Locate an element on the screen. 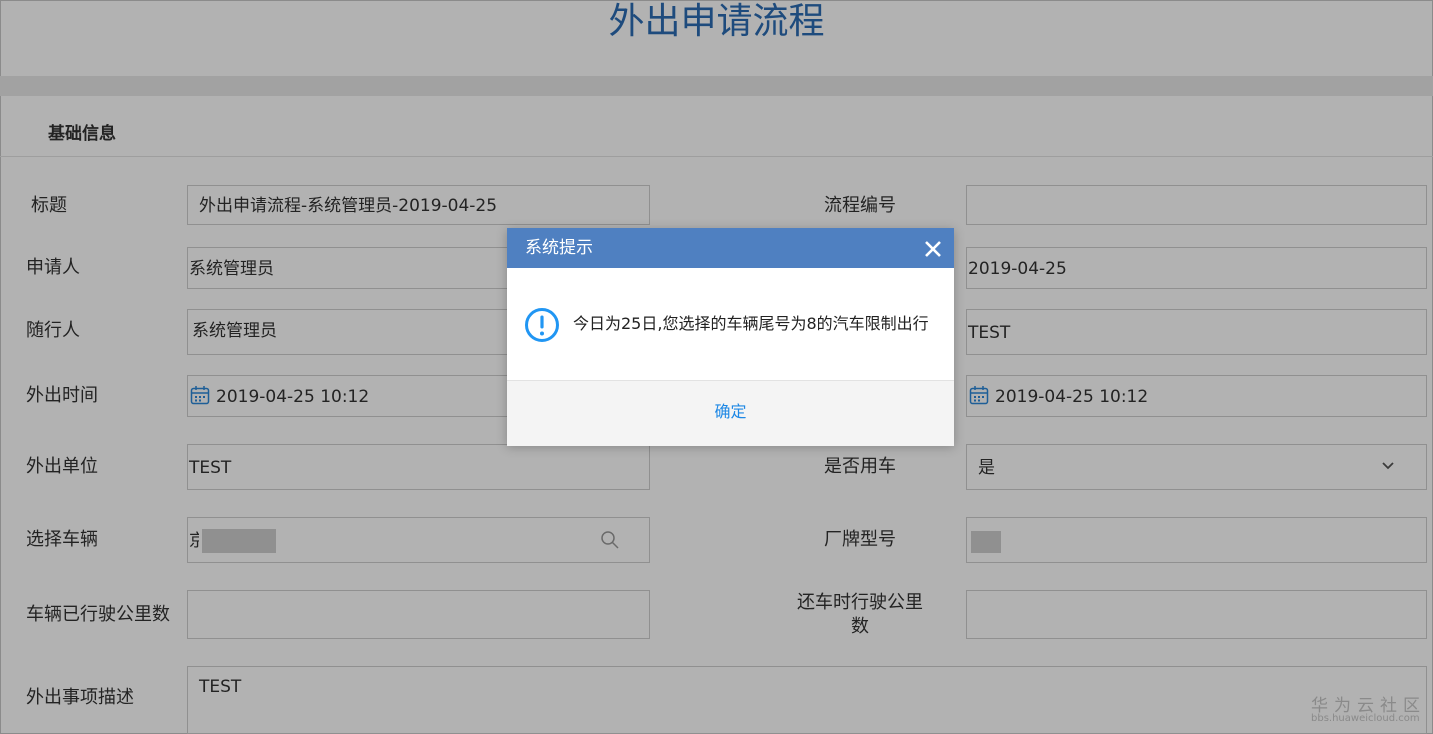 The image size is (1433, 734). dialog-body: 今日为25日,您选择的车辆尾号为8的汽车限制出行 is located at coordinates (730, 324).